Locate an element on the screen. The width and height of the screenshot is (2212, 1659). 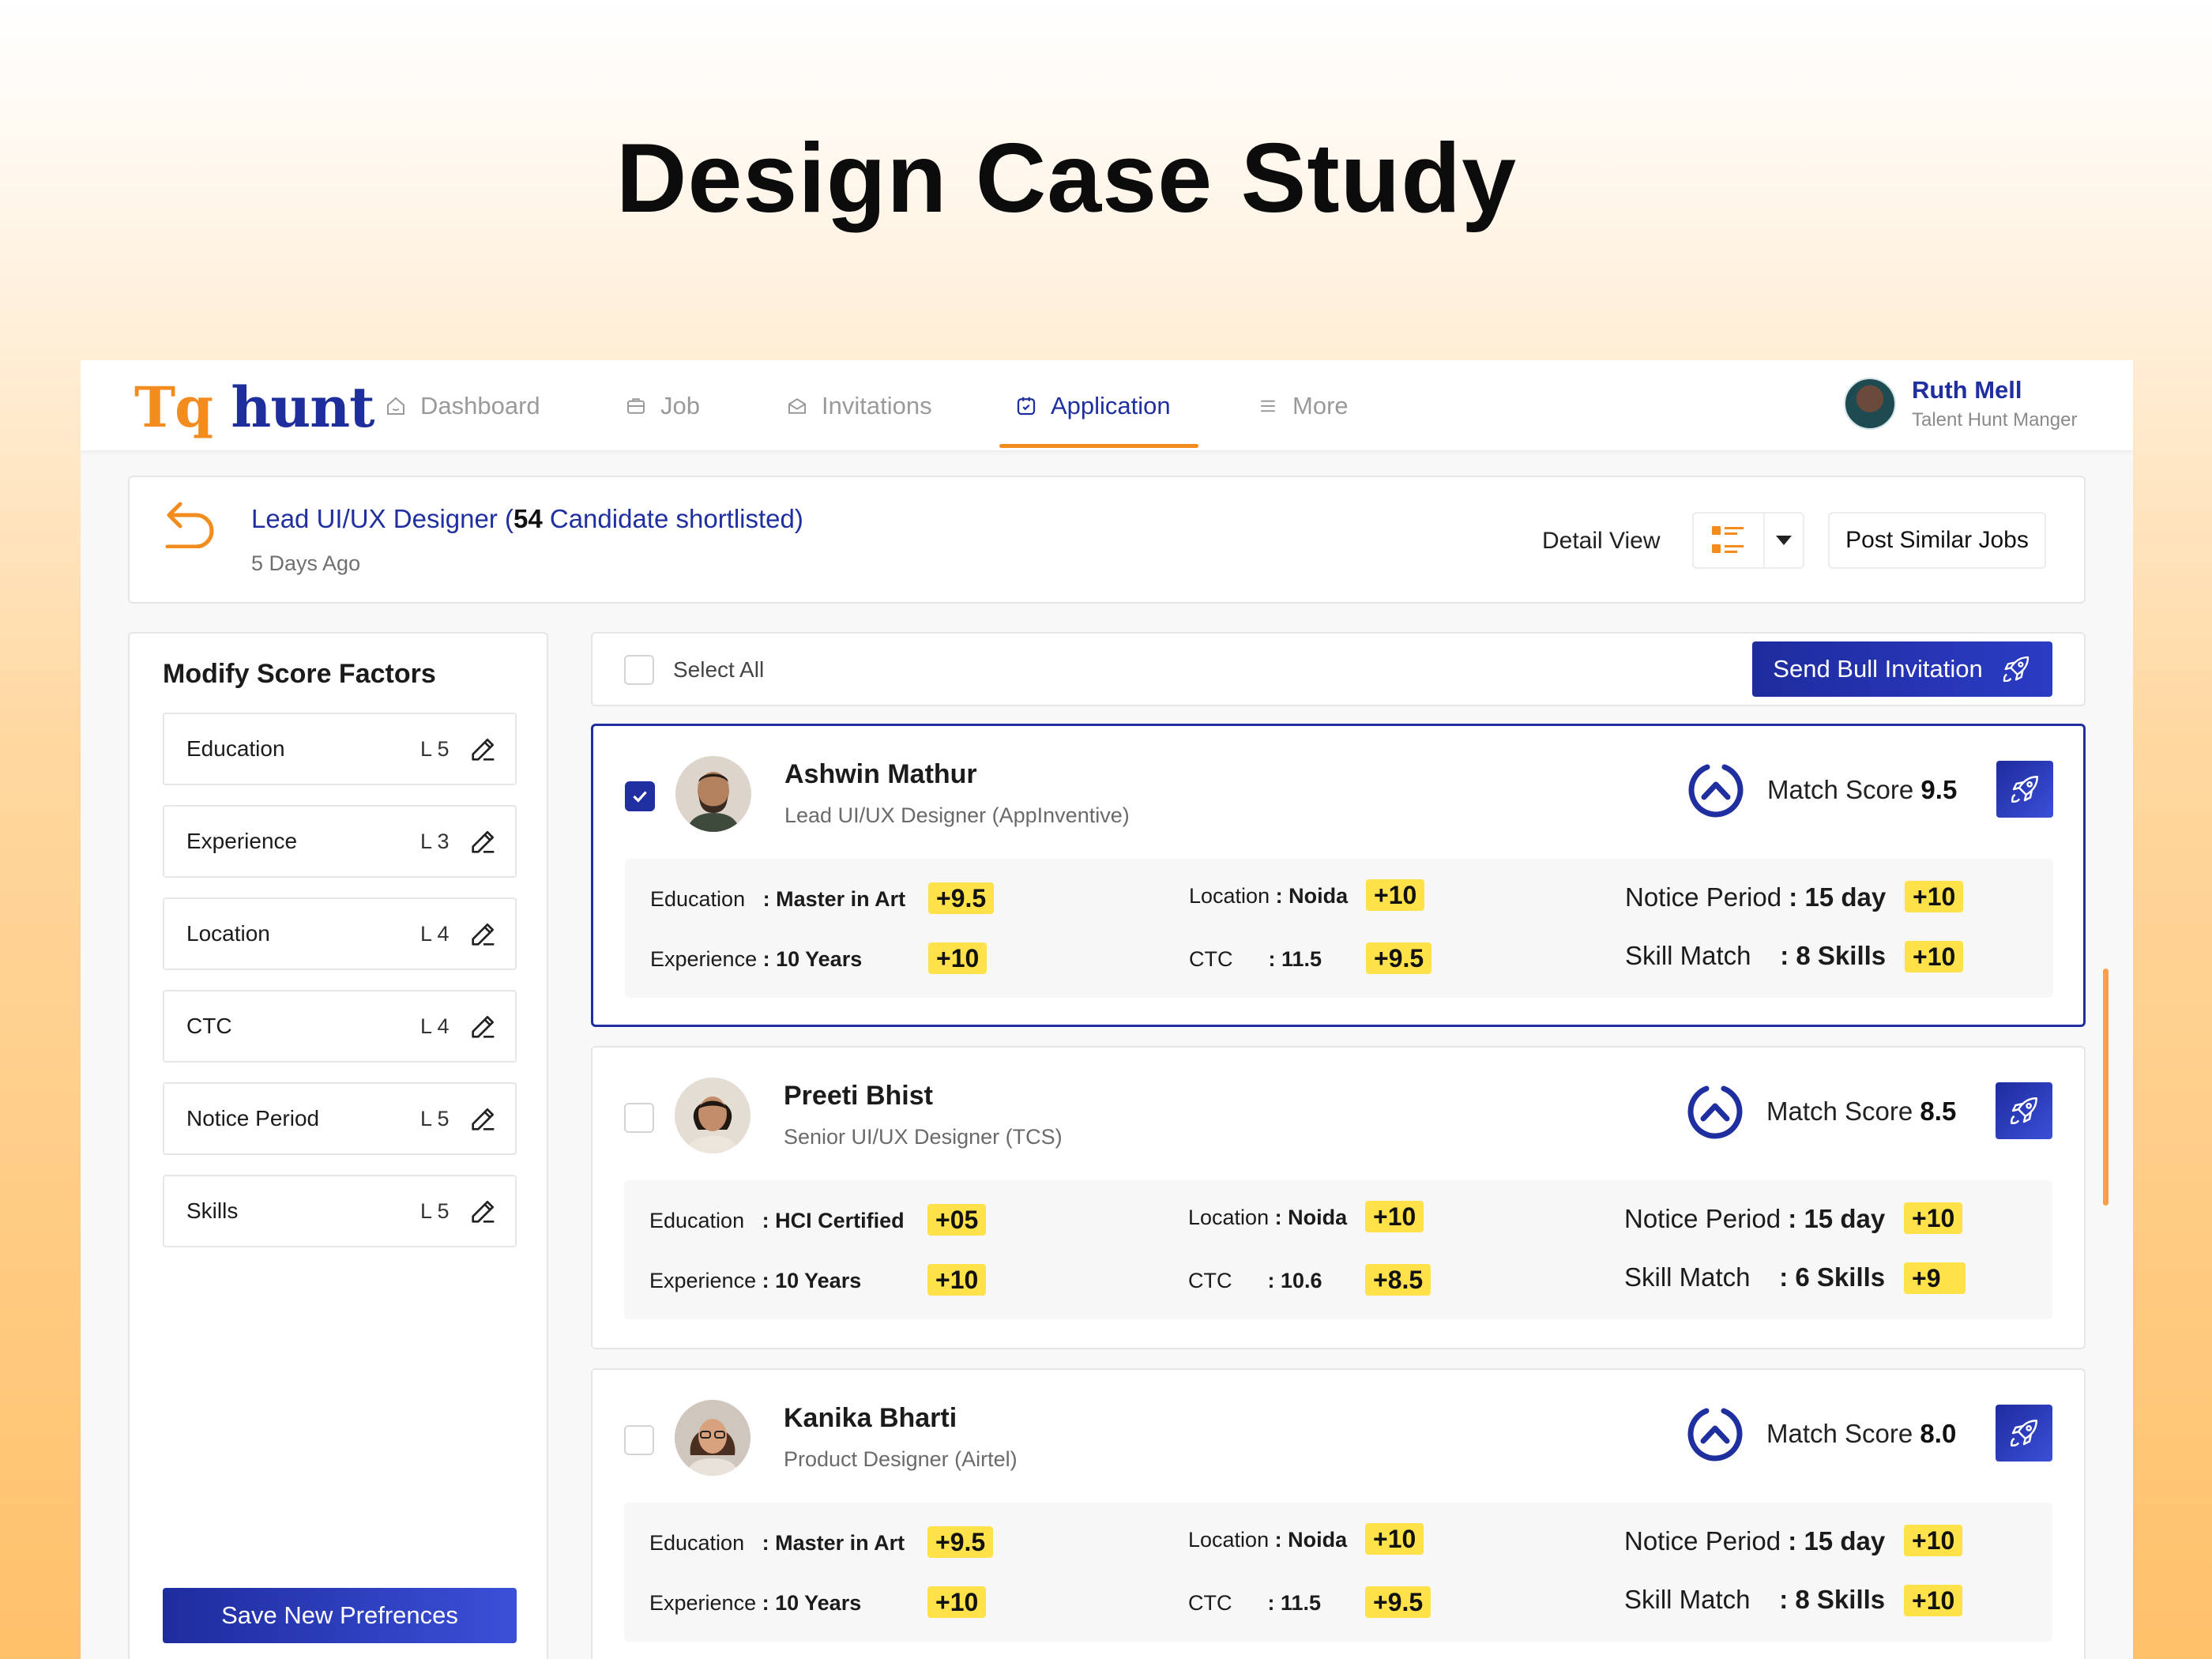
select-all-checkbox is located at coordinates (639, 670).